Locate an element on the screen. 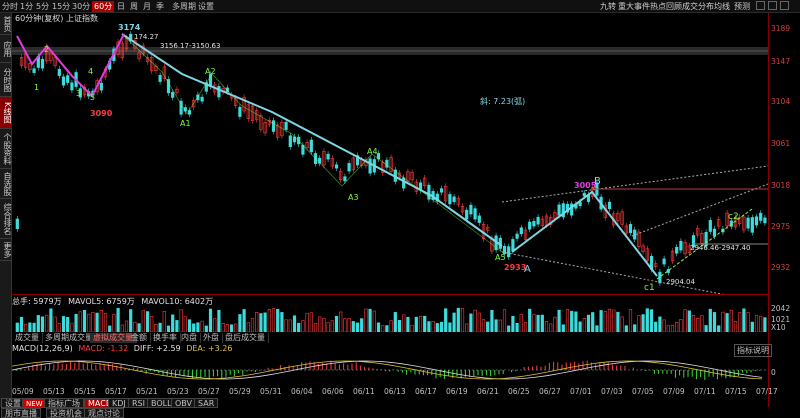  tab-amount: 金额 is located at coordinates (139, 338).